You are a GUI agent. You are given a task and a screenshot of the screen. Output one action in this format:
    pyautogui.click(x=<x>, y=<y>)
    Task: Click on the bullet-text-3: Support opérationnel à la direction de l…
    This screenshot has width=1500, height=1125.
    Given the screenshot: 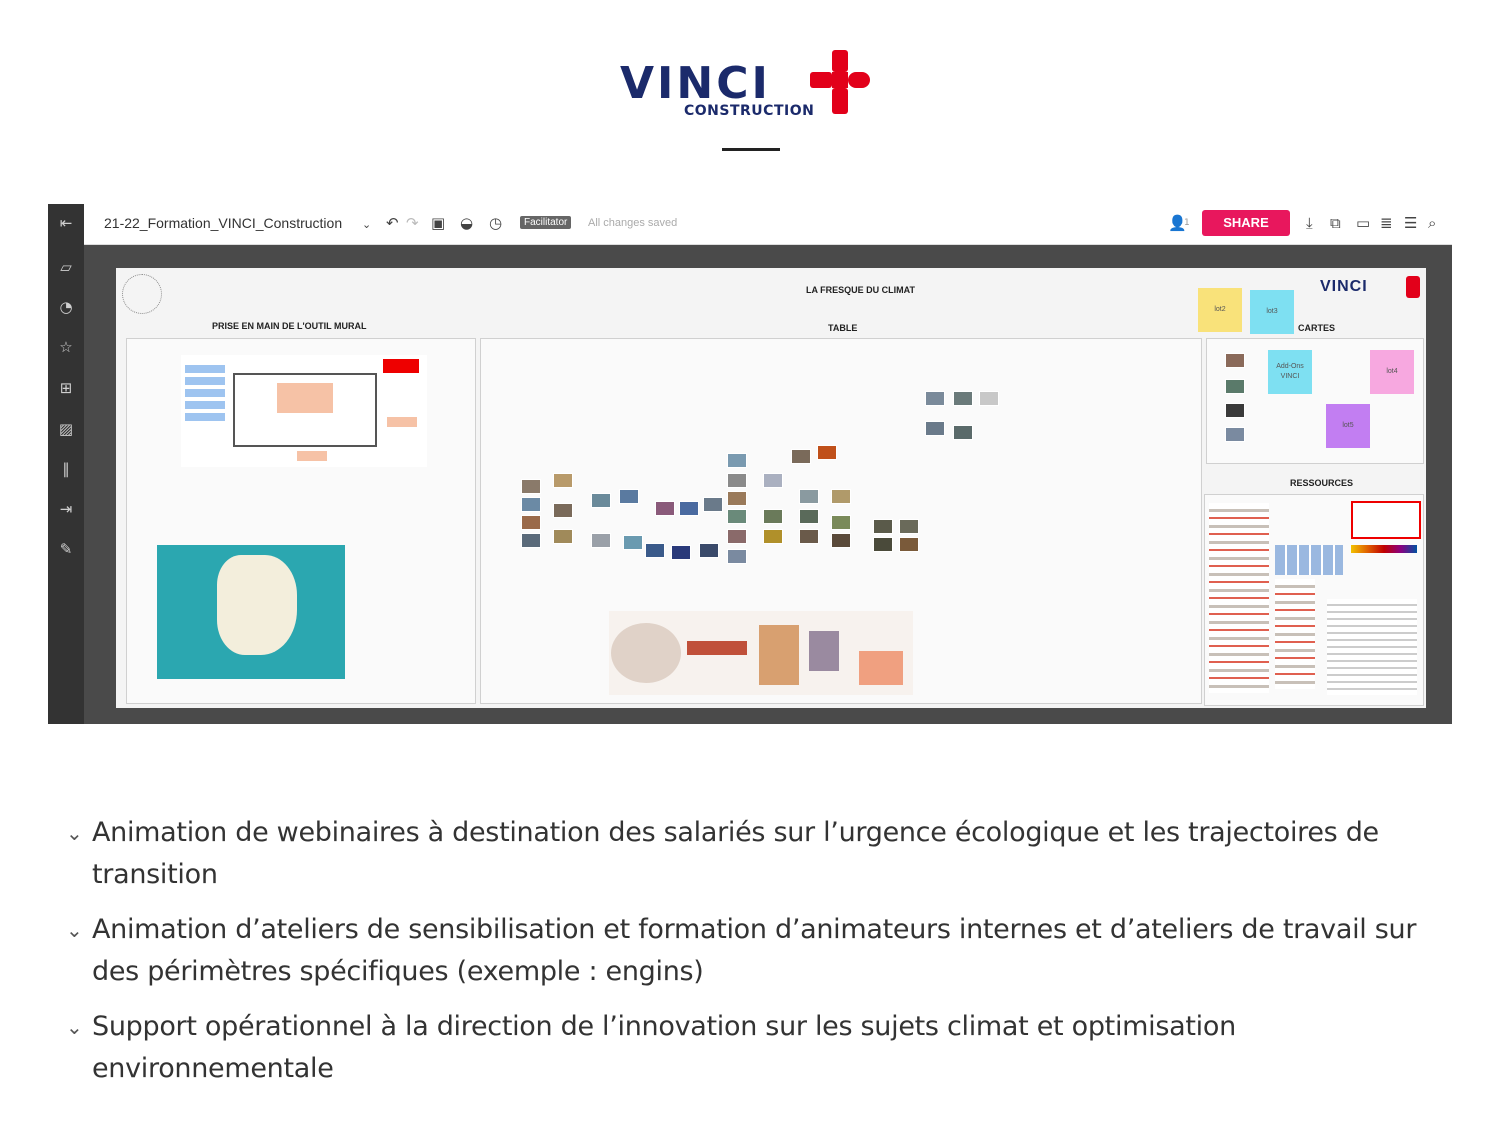 What is the action you would take?
    pyautogui.click(x=664, y=1047)
    